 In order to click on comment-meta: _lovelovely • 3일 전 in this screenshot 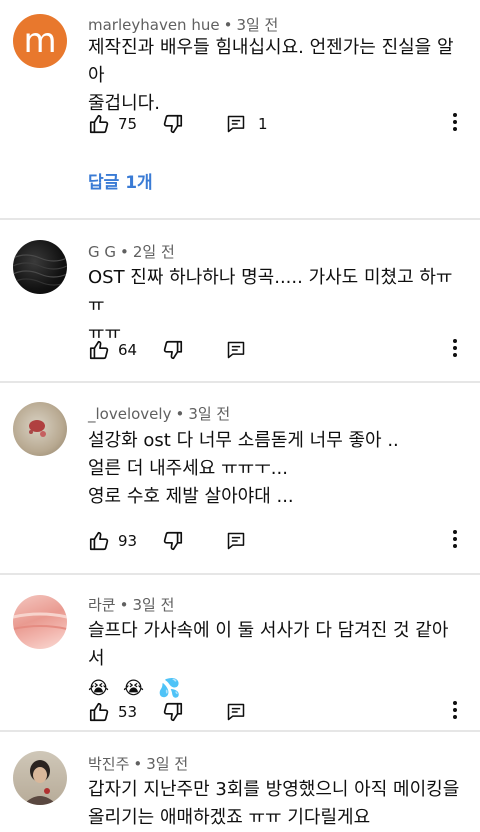, I will do `click(159, 413)`.